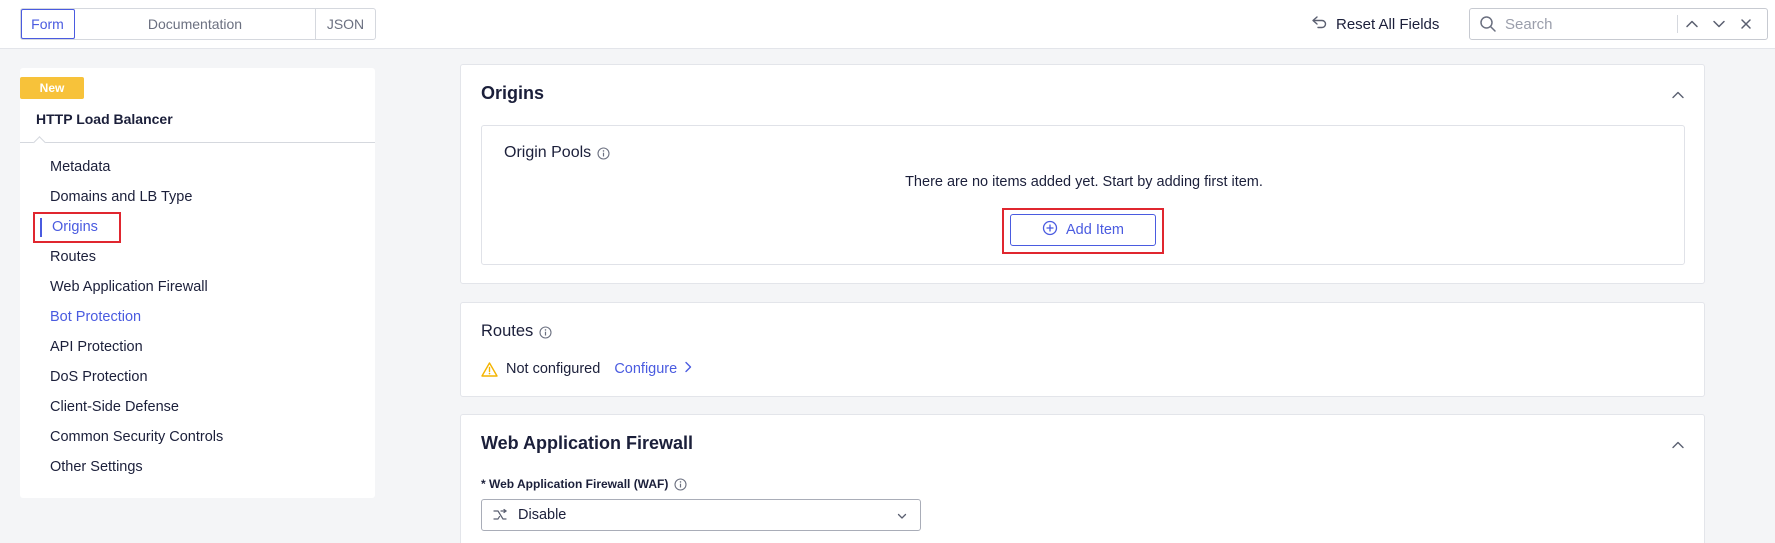 The image size is (1775, 543). I want to click on routes-title: Routes, so click(516, 331).